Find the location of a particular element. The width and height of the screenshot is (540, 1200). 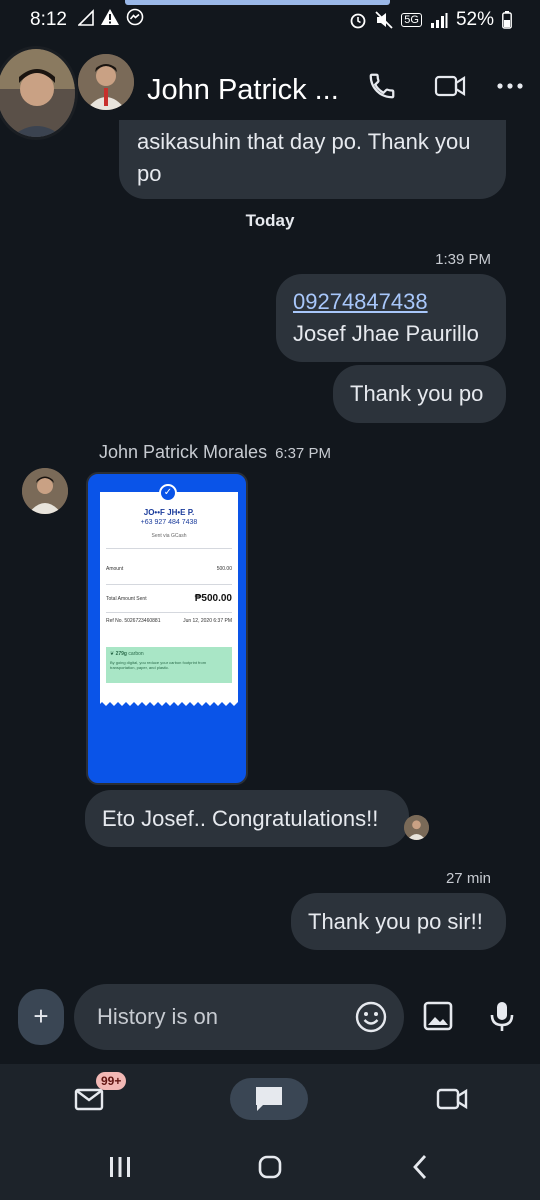

sender-avatar is located at coordinates (45, 491).